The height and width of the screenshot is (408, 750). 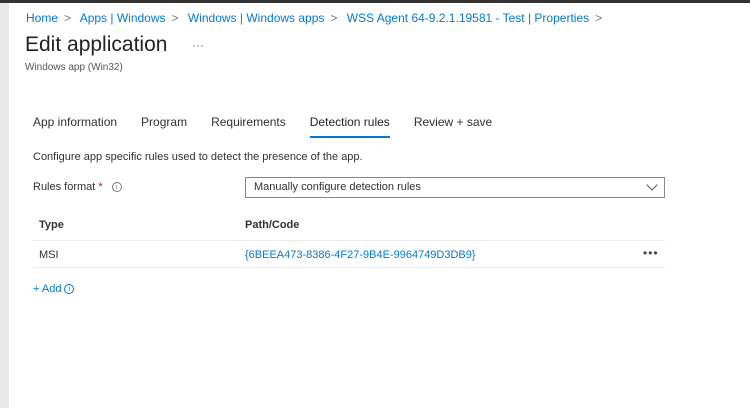 I want to click on breadcrumb-windows-apps: Windows | Windows apps, so click(x=256, y=18).